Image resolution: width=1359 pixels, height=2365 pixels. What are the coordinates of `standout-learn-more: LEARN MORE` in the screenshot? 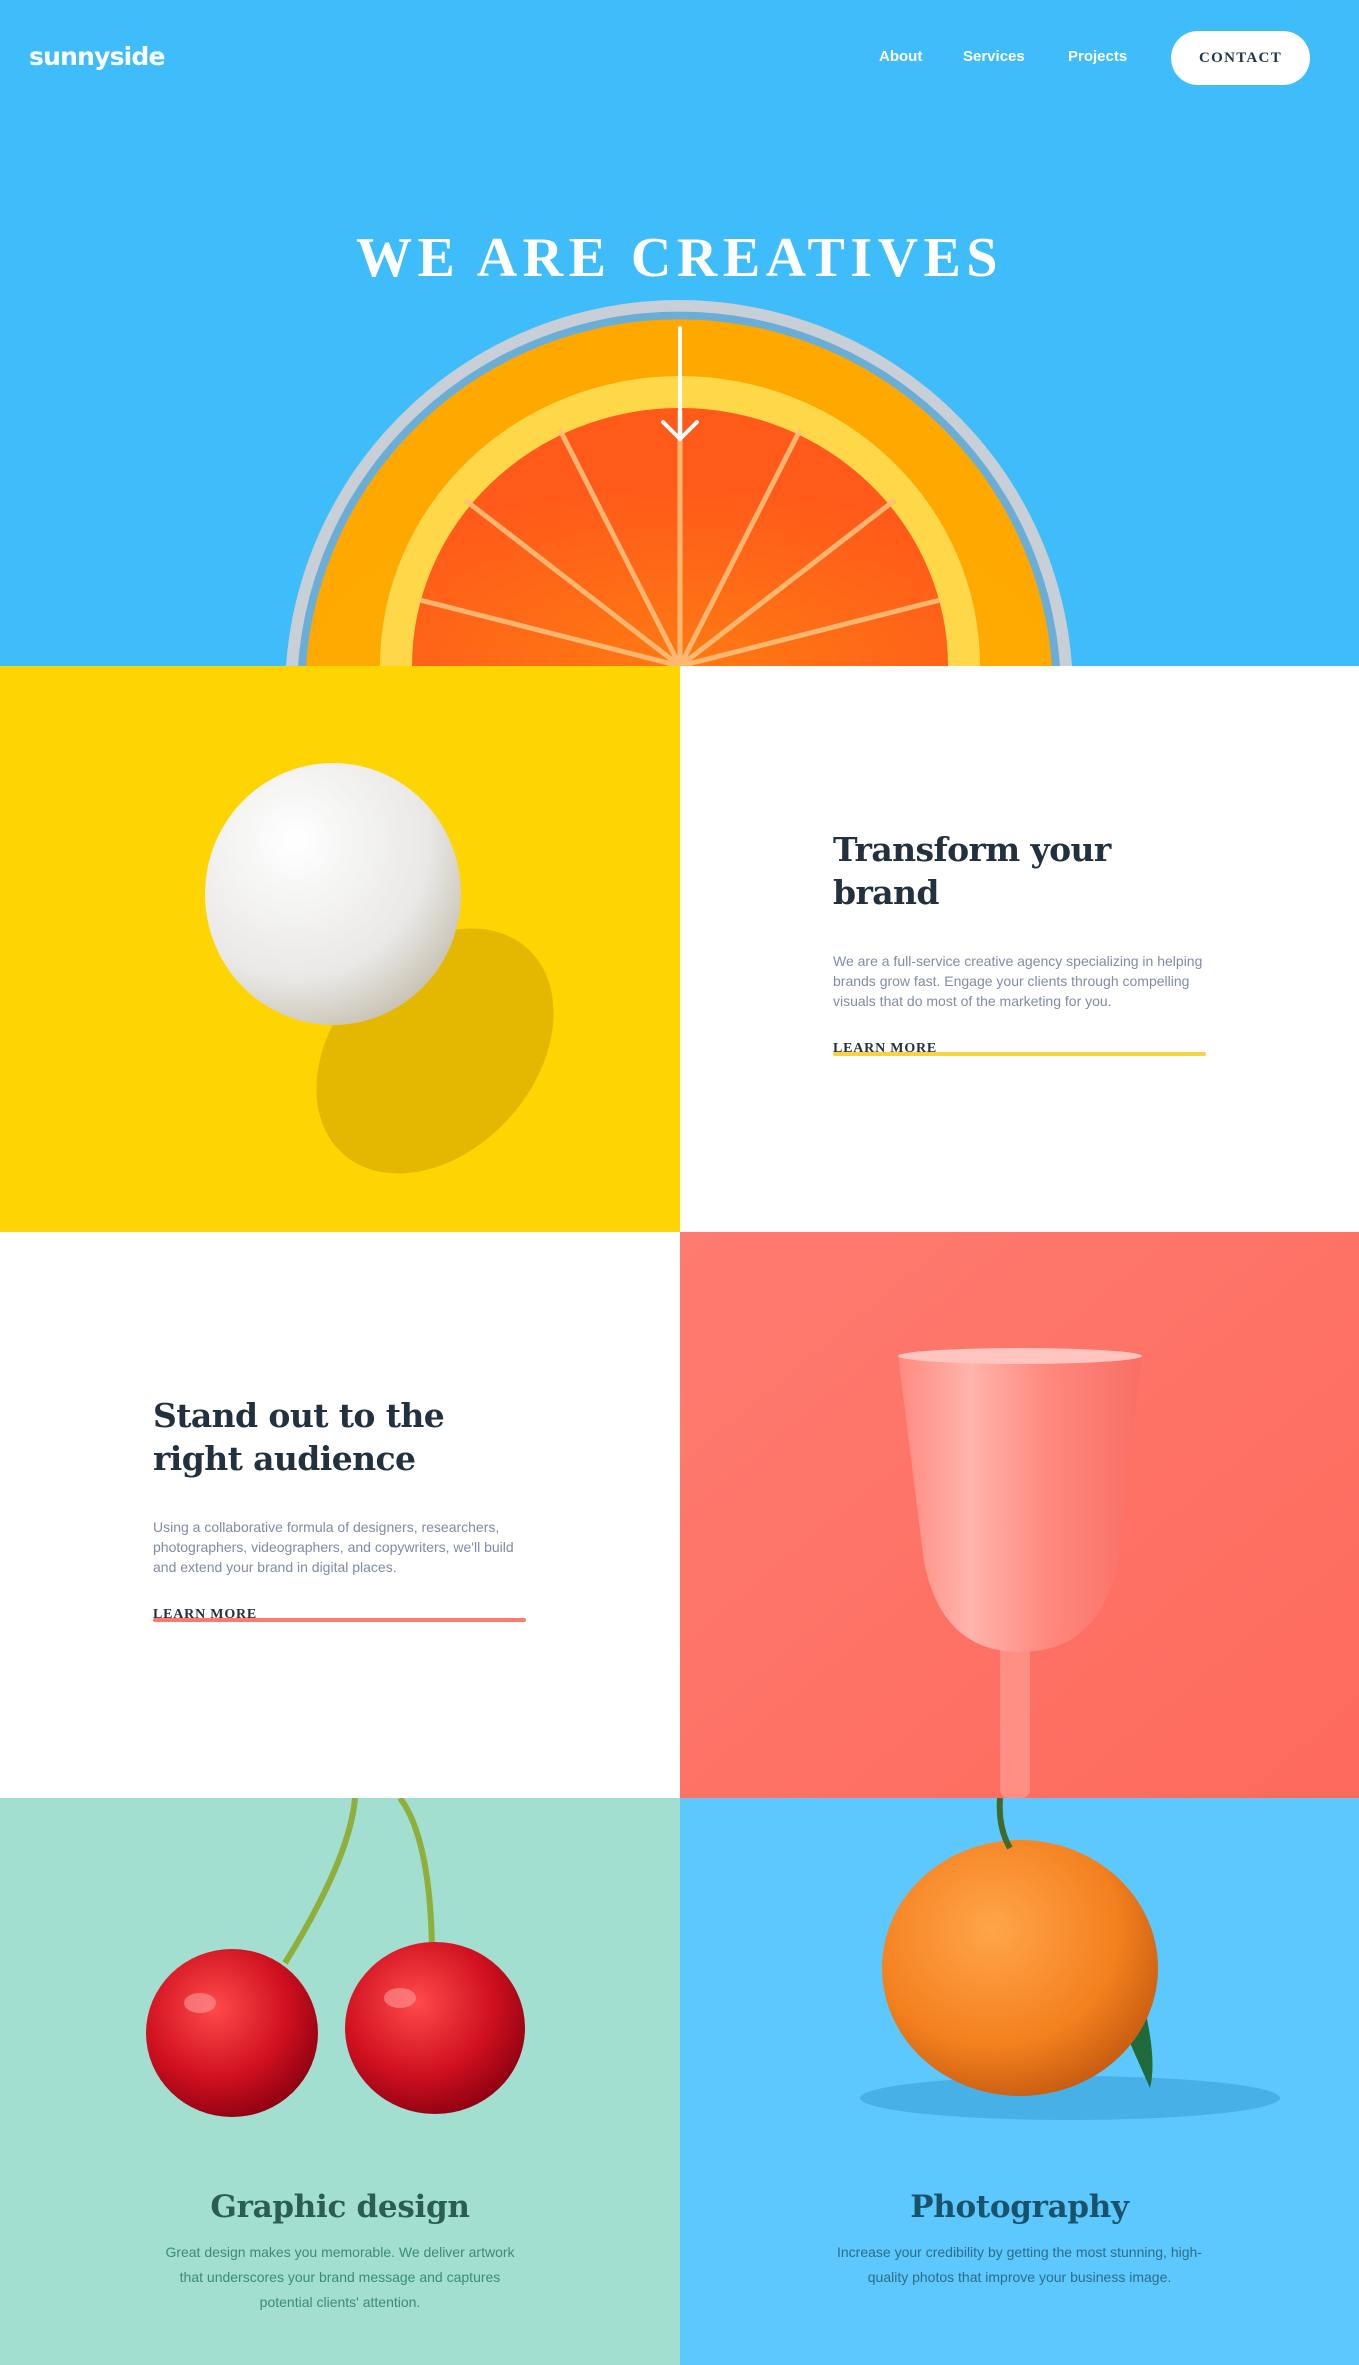 It's located at (340, 1615).